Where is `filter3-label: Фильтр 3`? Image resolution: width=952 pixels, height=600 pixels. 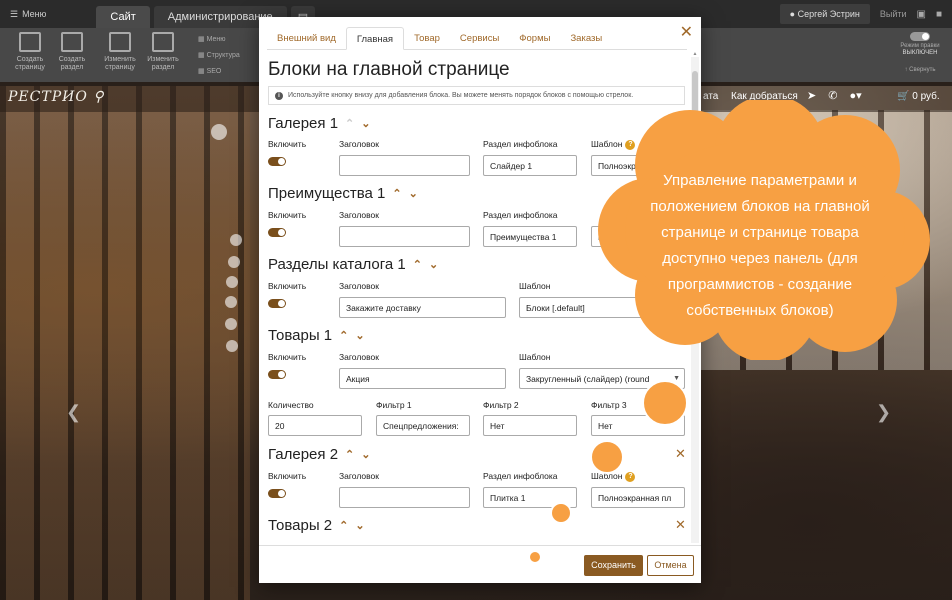
filter3-label: Фильтр 3 is located at coordinates (609, 405).